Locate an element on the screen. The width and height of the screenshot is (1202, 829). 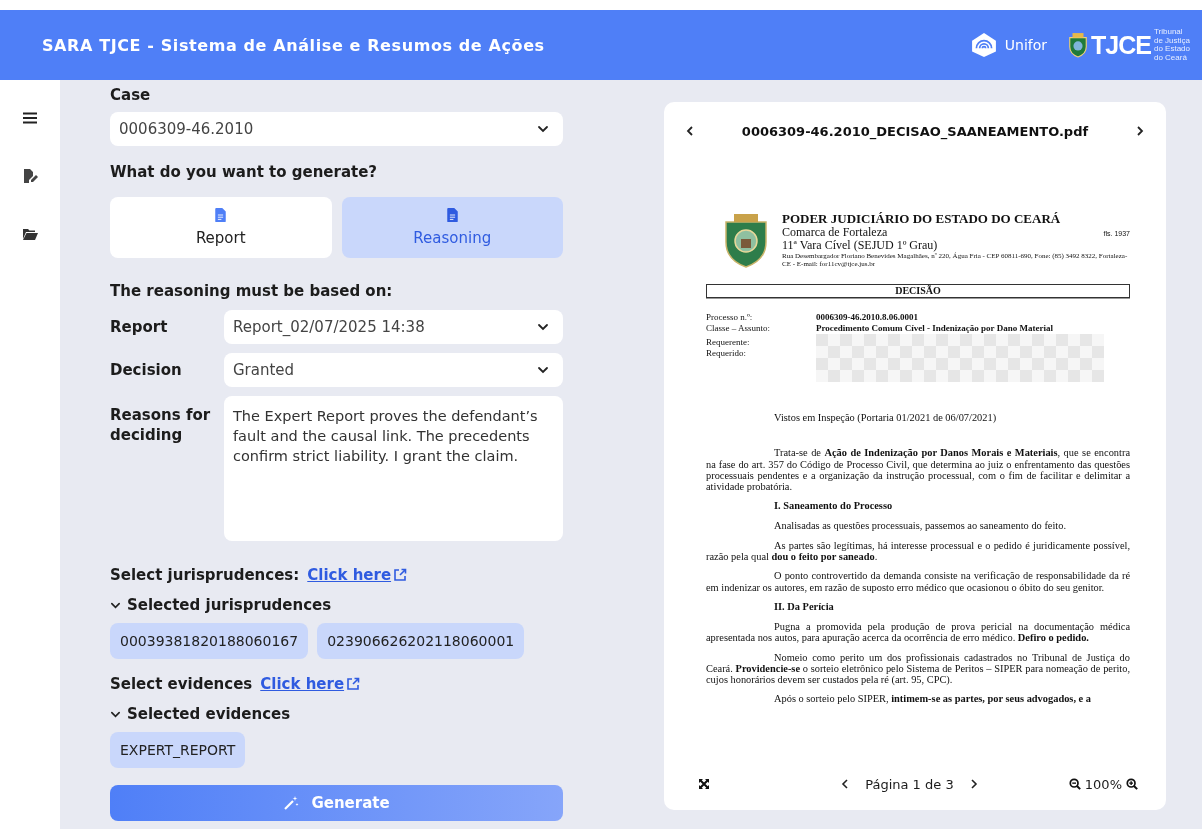
dropdown: Granted is located at coordinates (393, 370).